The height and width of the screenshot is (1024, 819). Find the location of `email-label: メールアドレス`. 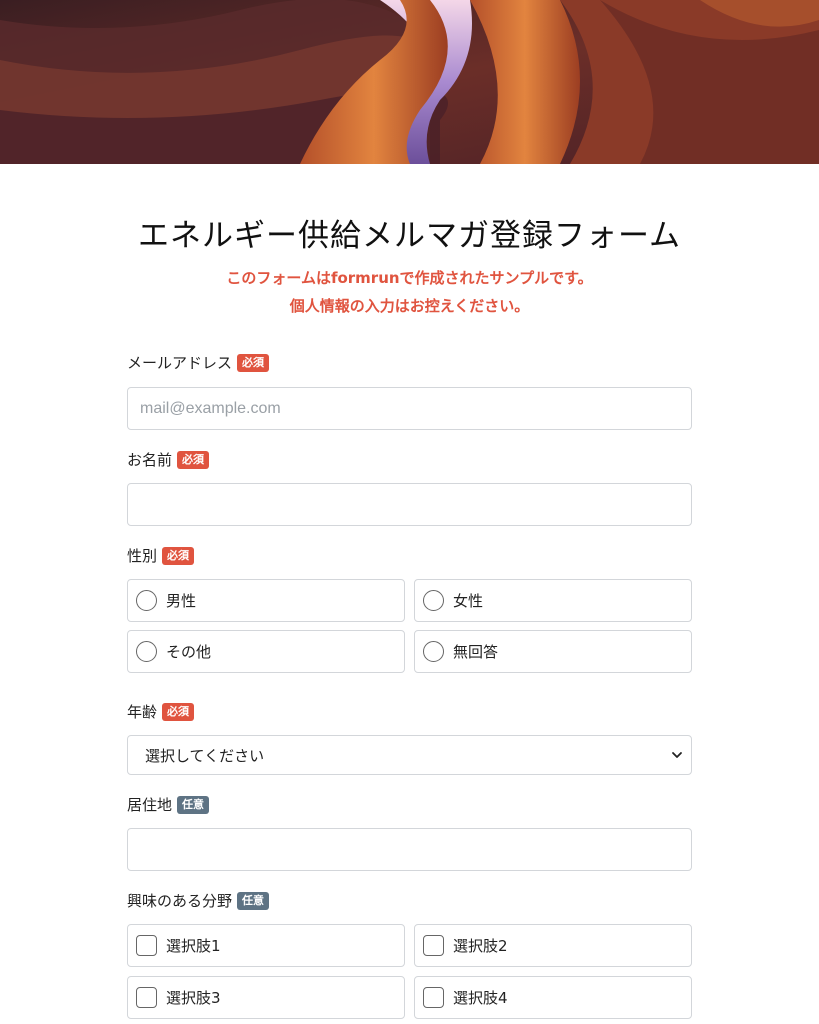

email-label: メールアドレス is located at coordinates (180, 363).